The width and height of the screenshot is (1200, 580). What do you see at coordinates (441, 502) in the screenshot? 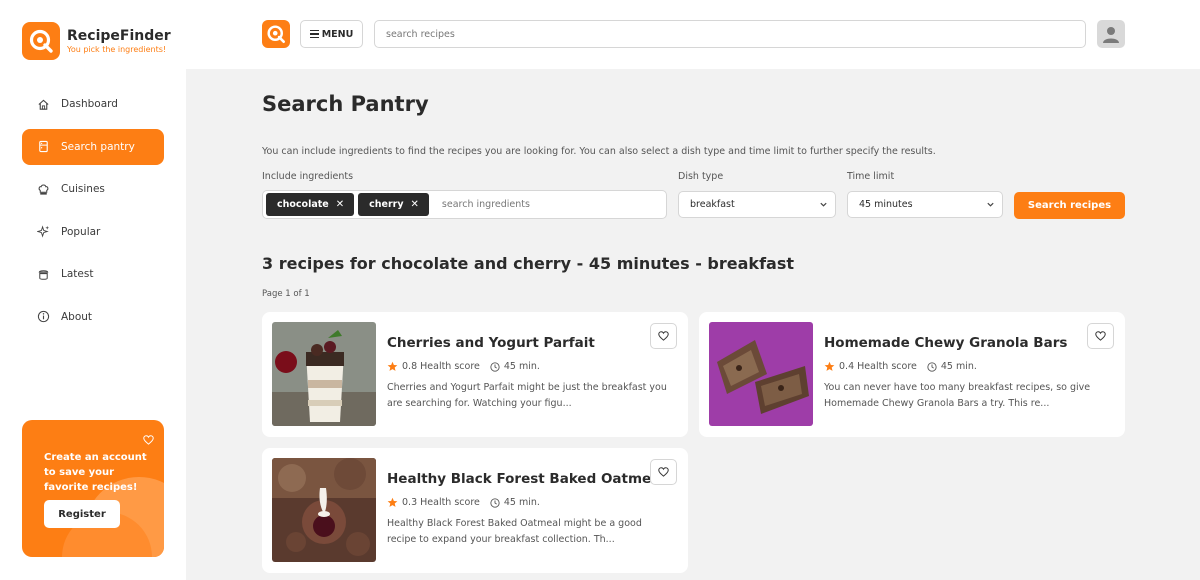
I see `health-score: 0.3 Health score` at bounding box center [441, 502].